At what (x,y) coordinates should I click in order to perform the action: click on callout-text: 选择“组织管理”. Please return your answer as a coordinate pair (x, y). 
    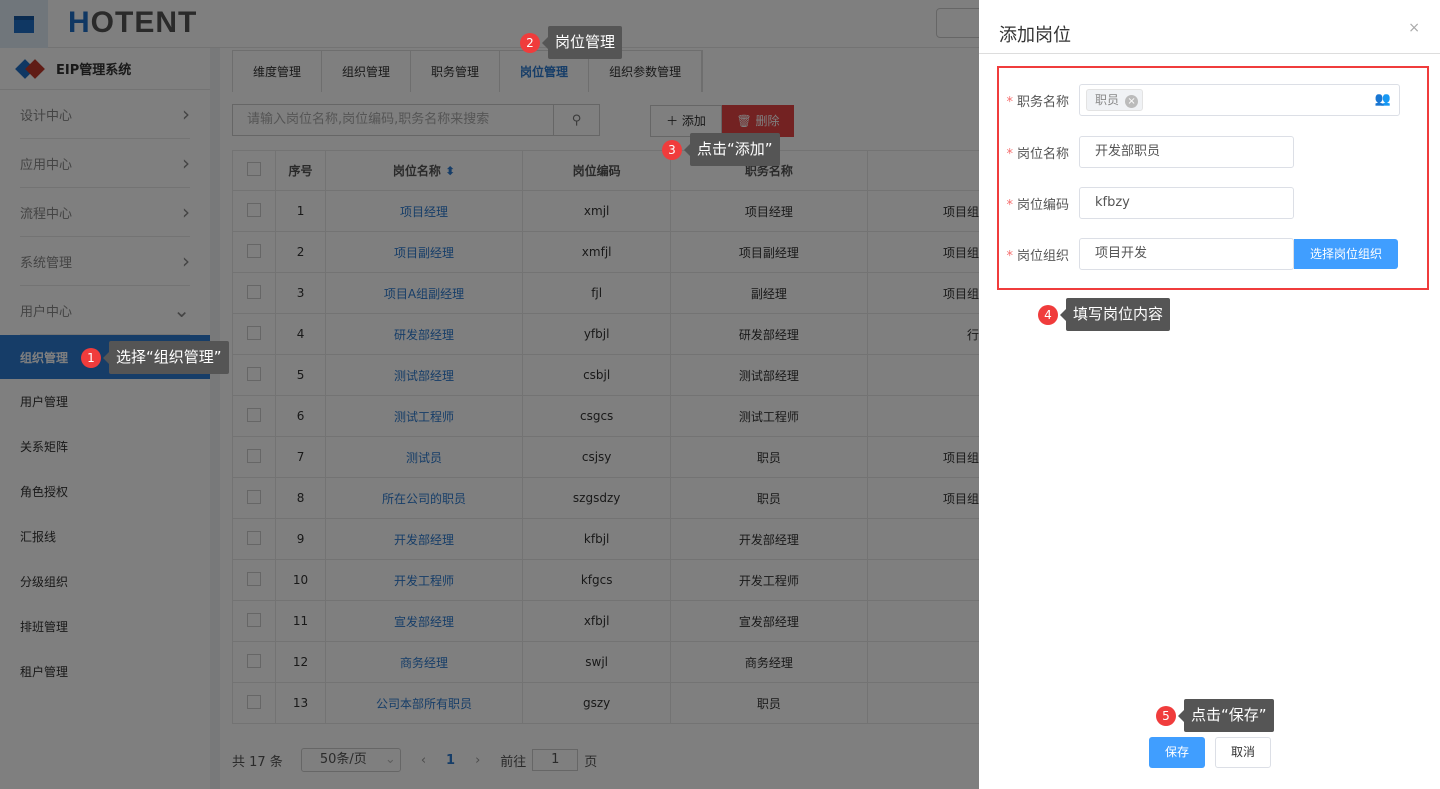
    Looking at the image, I should click on (166, 357).